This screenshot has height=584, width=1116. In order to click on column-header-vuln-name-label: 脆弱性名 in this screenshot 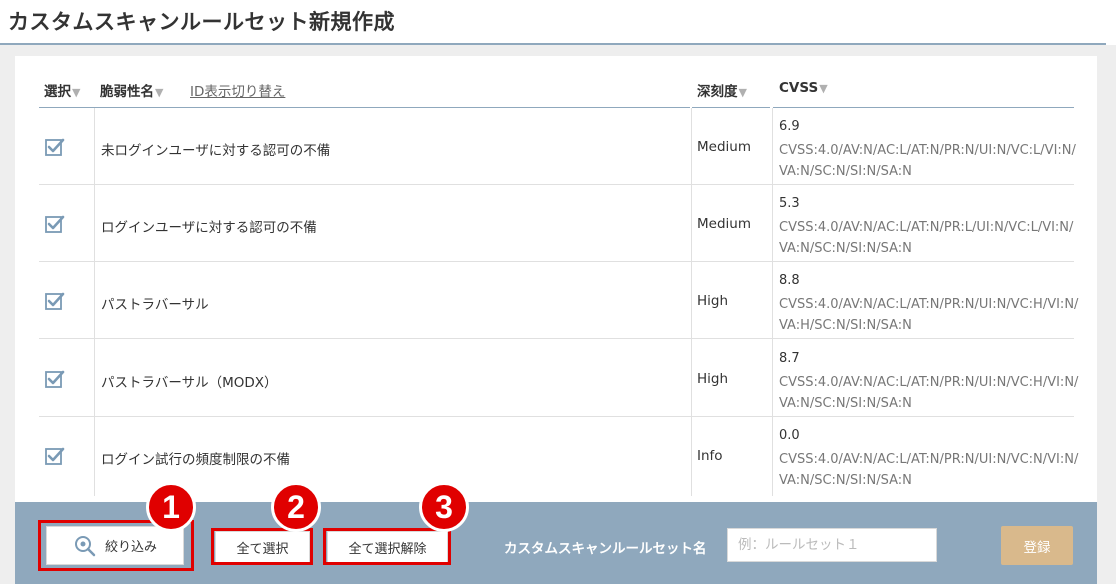, I will do `click(127, 92)`.